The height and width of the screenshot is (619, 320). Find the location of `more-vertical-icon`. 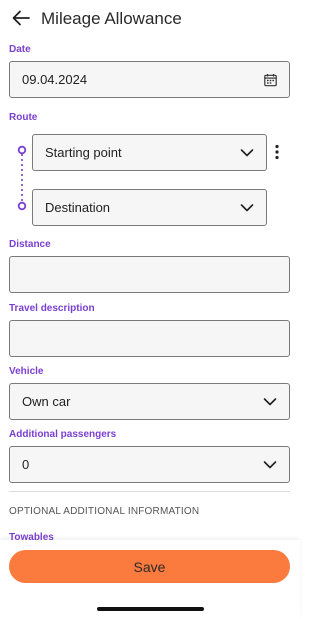

more-vertical-icon is located at coordinates (277, 152).